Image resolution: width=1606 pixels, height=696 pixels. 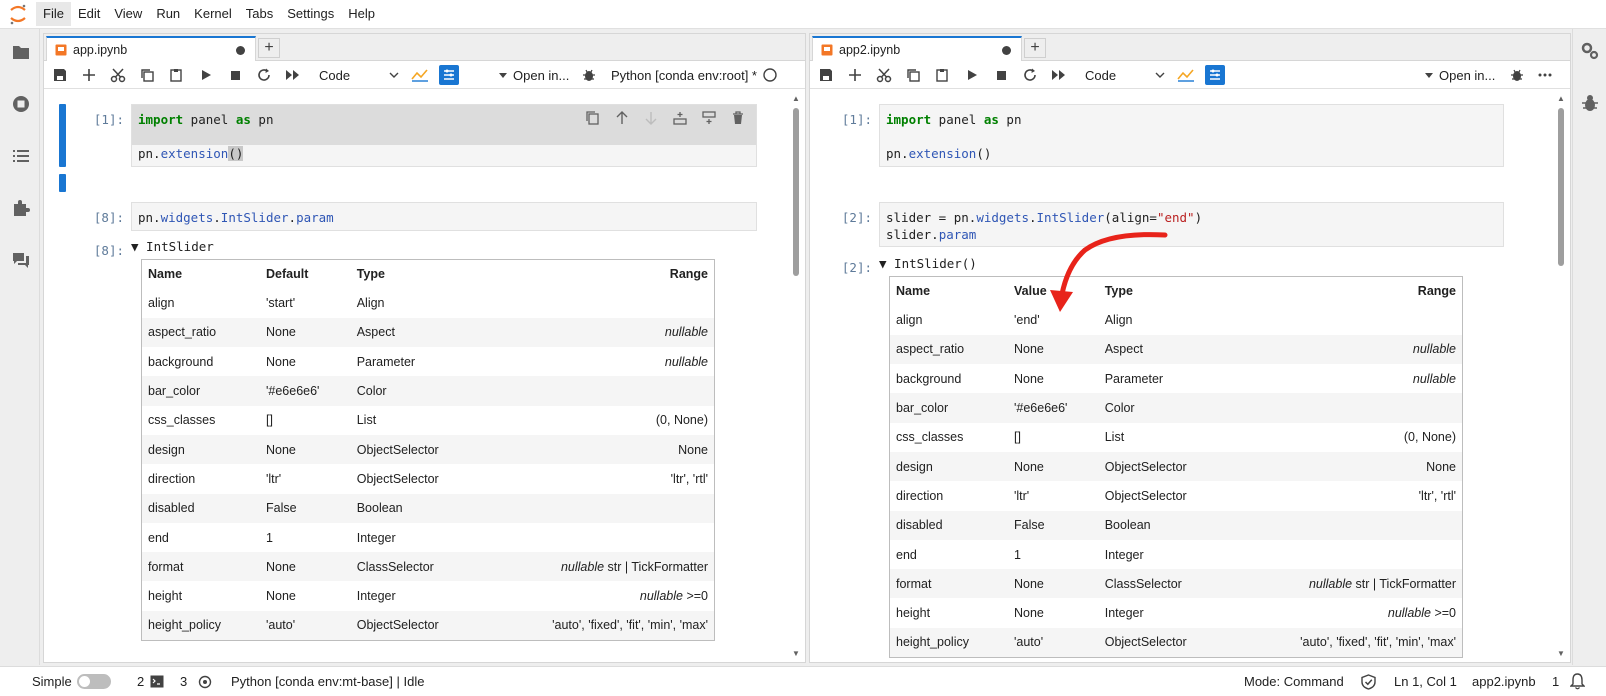 What do you see at coordinates (428, 303) in the screenshot?
I see `table-row: align 'start' Align` at bounding box center [428, 303].